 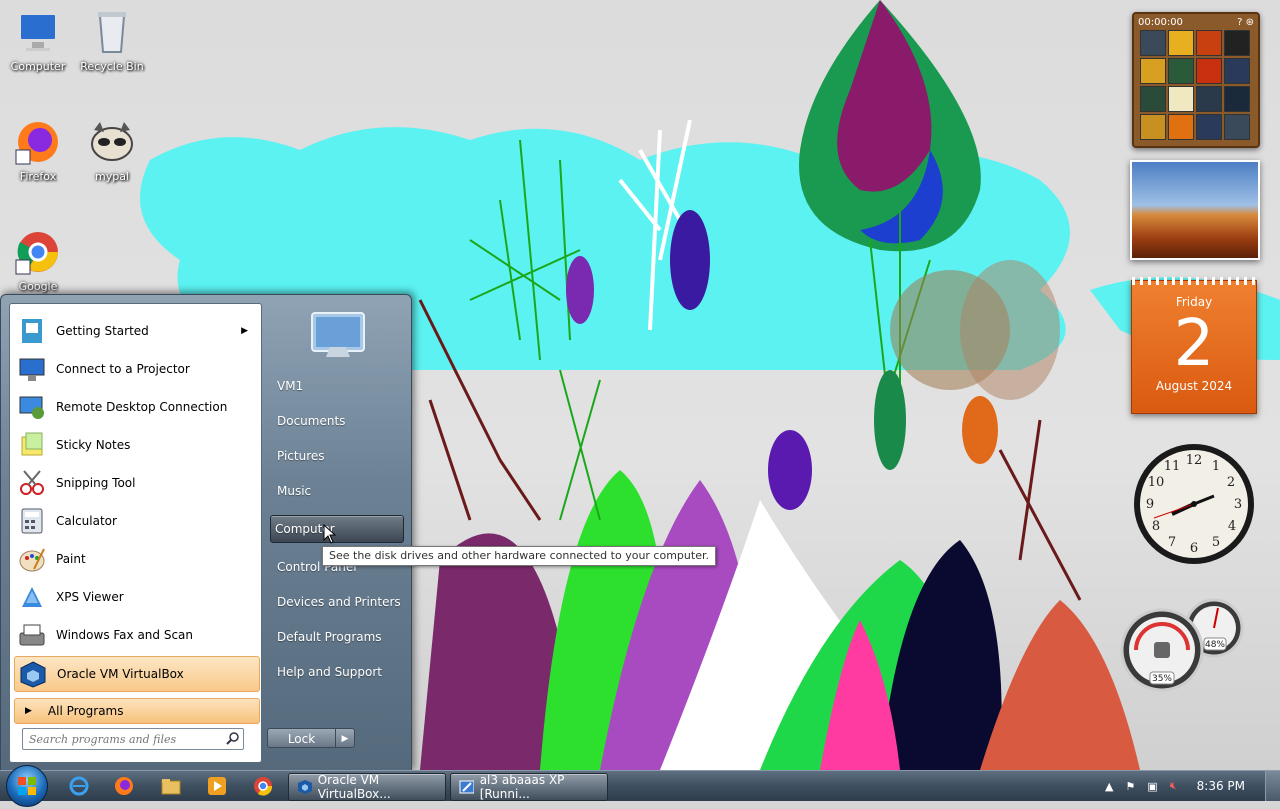 I want to click on link-computer: Computer, so click(x=337, y=529).